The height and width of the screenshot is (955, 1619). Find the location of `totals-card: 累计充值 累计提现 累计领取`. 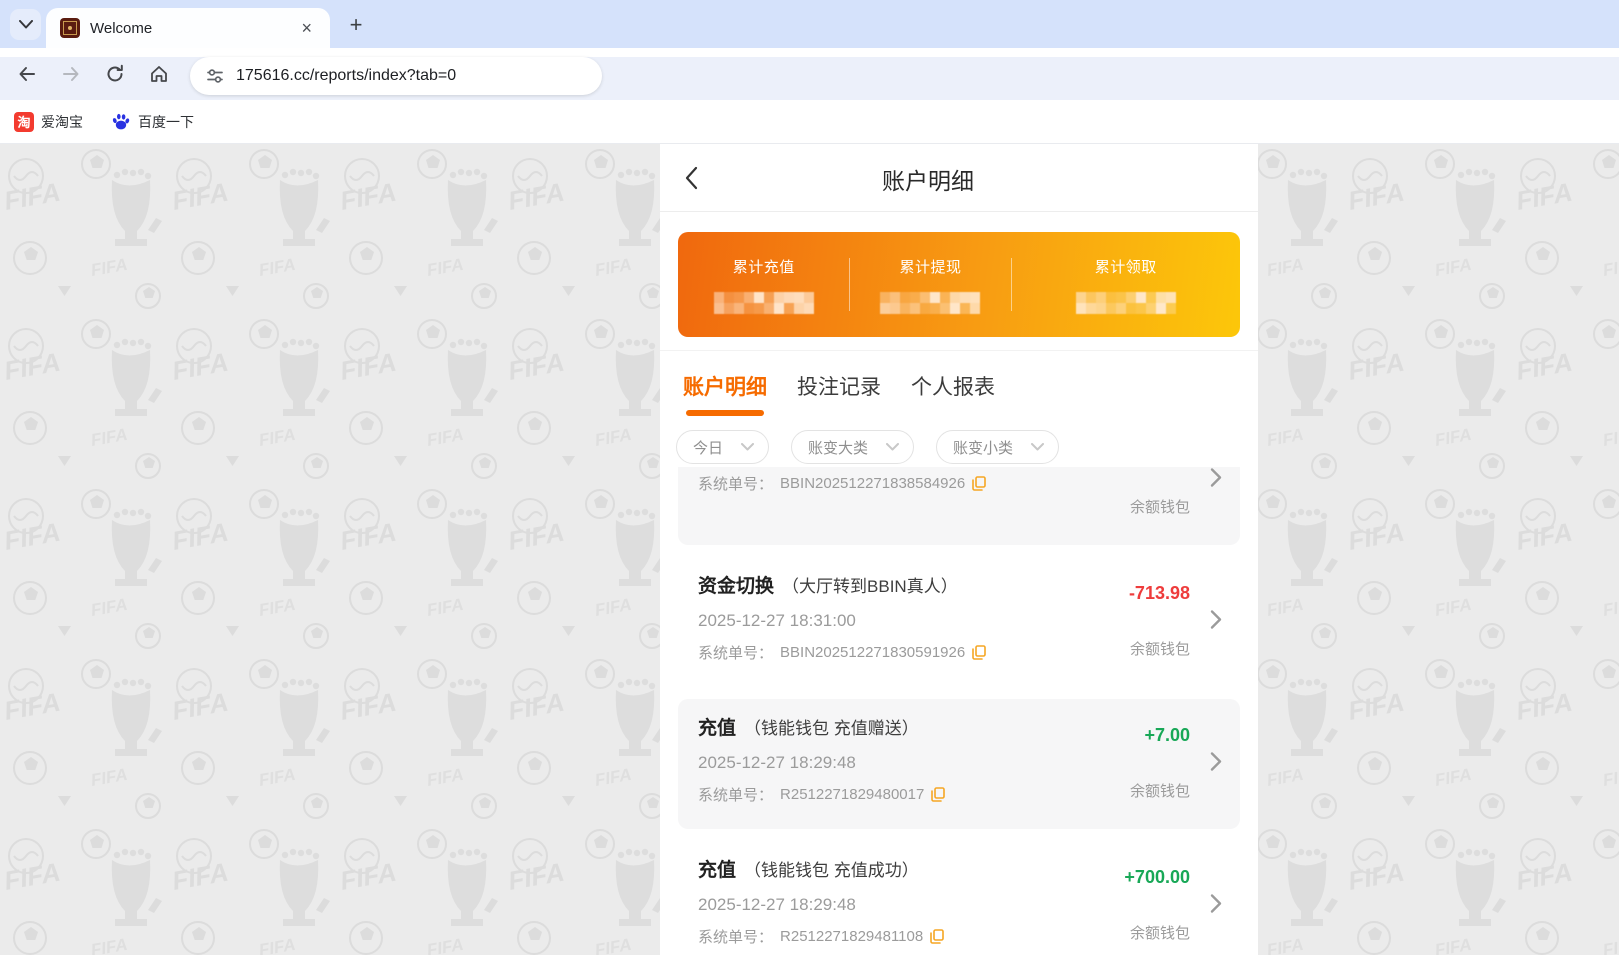

totals-card: 累计充值 累计提现 累计领取 is located at coordinates (959, 284).